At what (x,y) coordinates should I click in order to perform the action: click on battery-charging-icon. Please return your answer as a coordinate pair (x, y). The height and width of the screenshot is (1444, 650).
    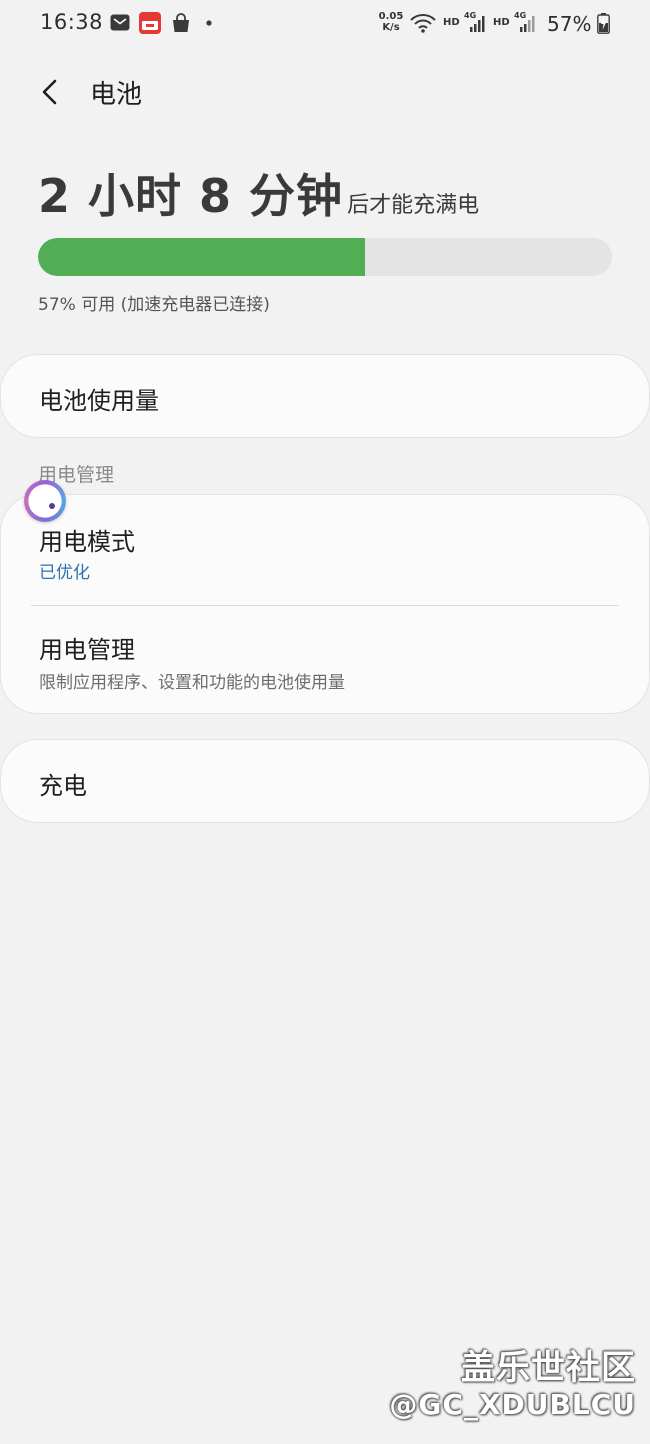
    Looking at the image, I should click on (603, 23).